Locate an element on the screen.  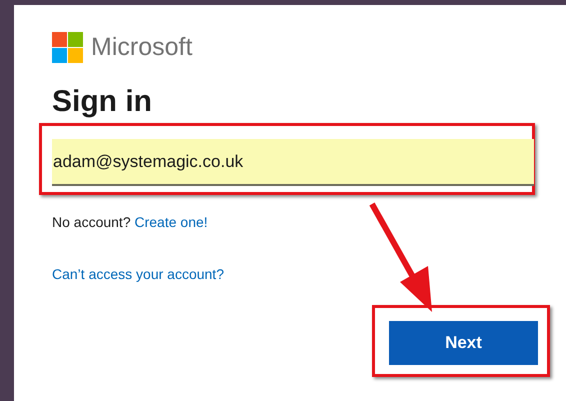
page-heading: Sign in is located at coordinates (102, 102).